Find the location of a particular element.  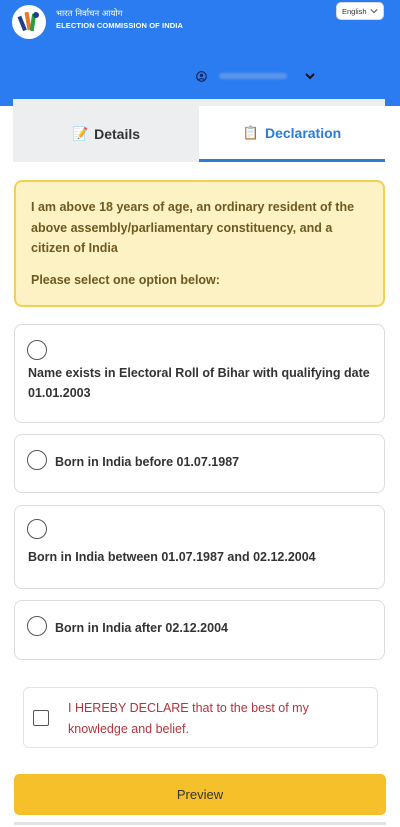

tab-bar: 📝 Details 📋 Declaration is located at coordinates (199, 134).